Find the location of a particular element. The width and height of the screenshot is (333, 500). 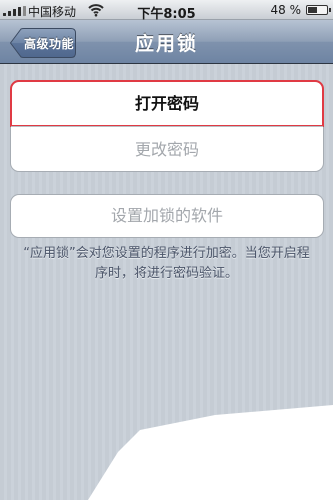

set-locked-apps-label: 设置加锁的软件 is located at coordinates (166, 215).